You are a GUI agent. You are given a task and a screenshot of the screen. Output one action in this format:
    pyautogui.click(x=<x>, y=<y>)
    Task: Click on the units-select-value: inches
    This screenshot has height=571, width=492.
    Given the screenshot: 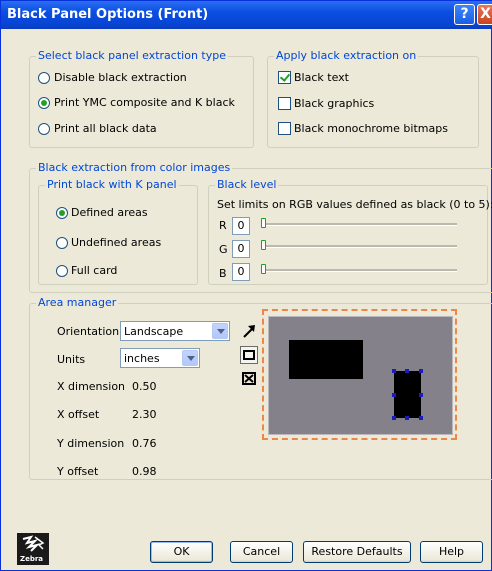 What is the action you would take?
    pyautogui.click(x=142, y=358)
    